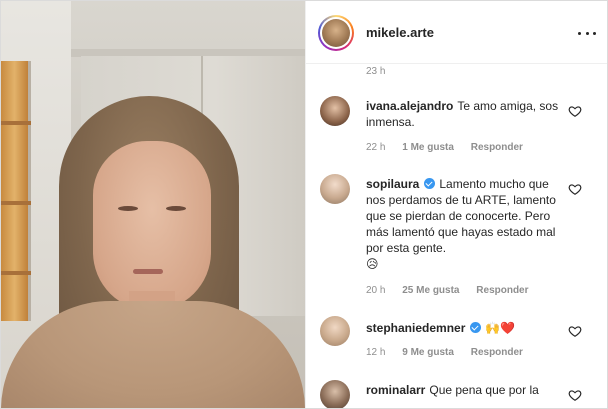 The width and height of the screenshot is (608, 409). I want to click on comment-username: rominalarr, so click(395, 390).